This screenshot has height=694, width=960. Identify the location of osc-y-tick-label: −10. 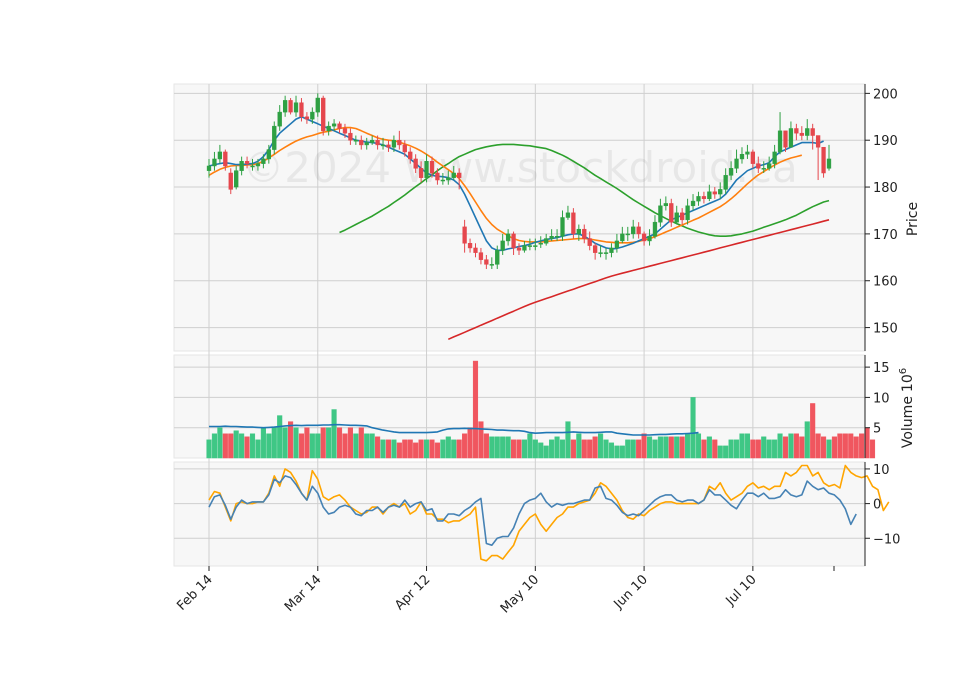
(886, 539).